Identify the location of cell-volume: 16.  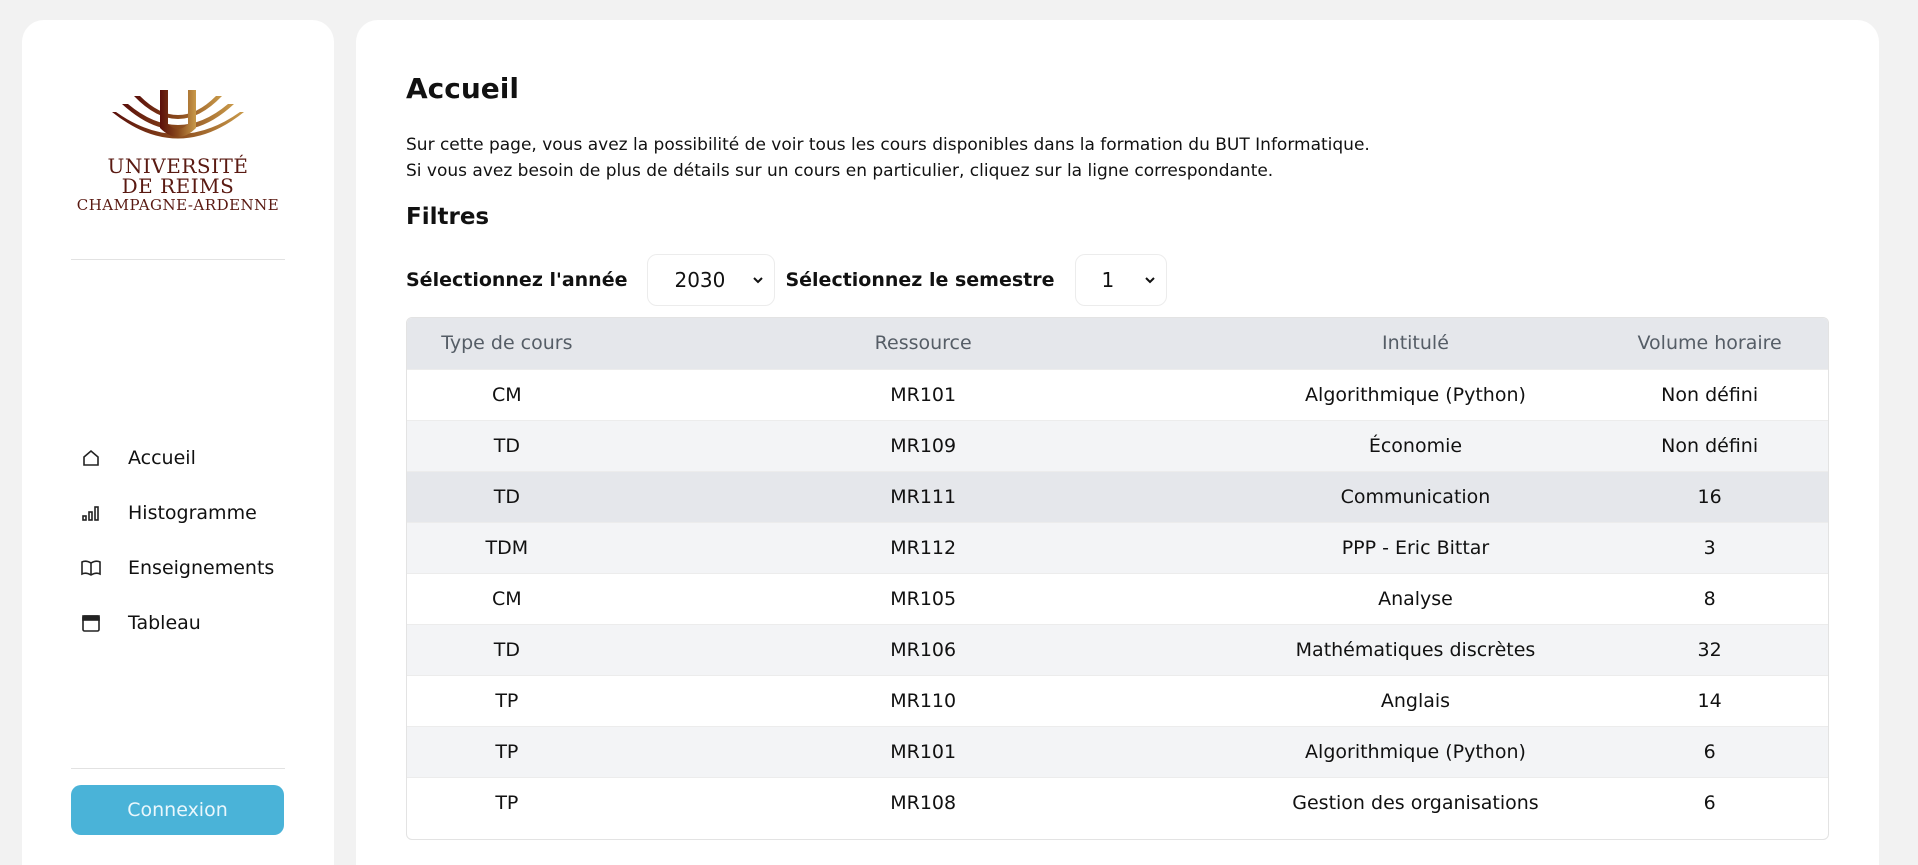
(1709, 496).